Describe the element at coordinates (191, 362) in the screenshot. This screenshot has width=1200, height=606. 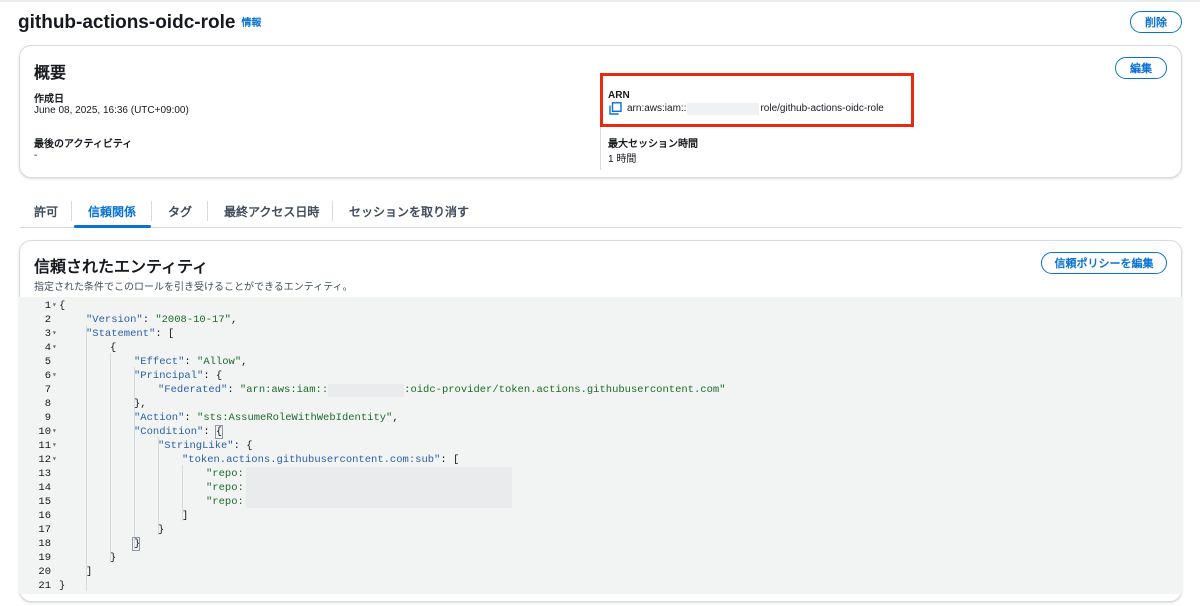
I see `code-line-5: "Effect": "Allow",` at that location.